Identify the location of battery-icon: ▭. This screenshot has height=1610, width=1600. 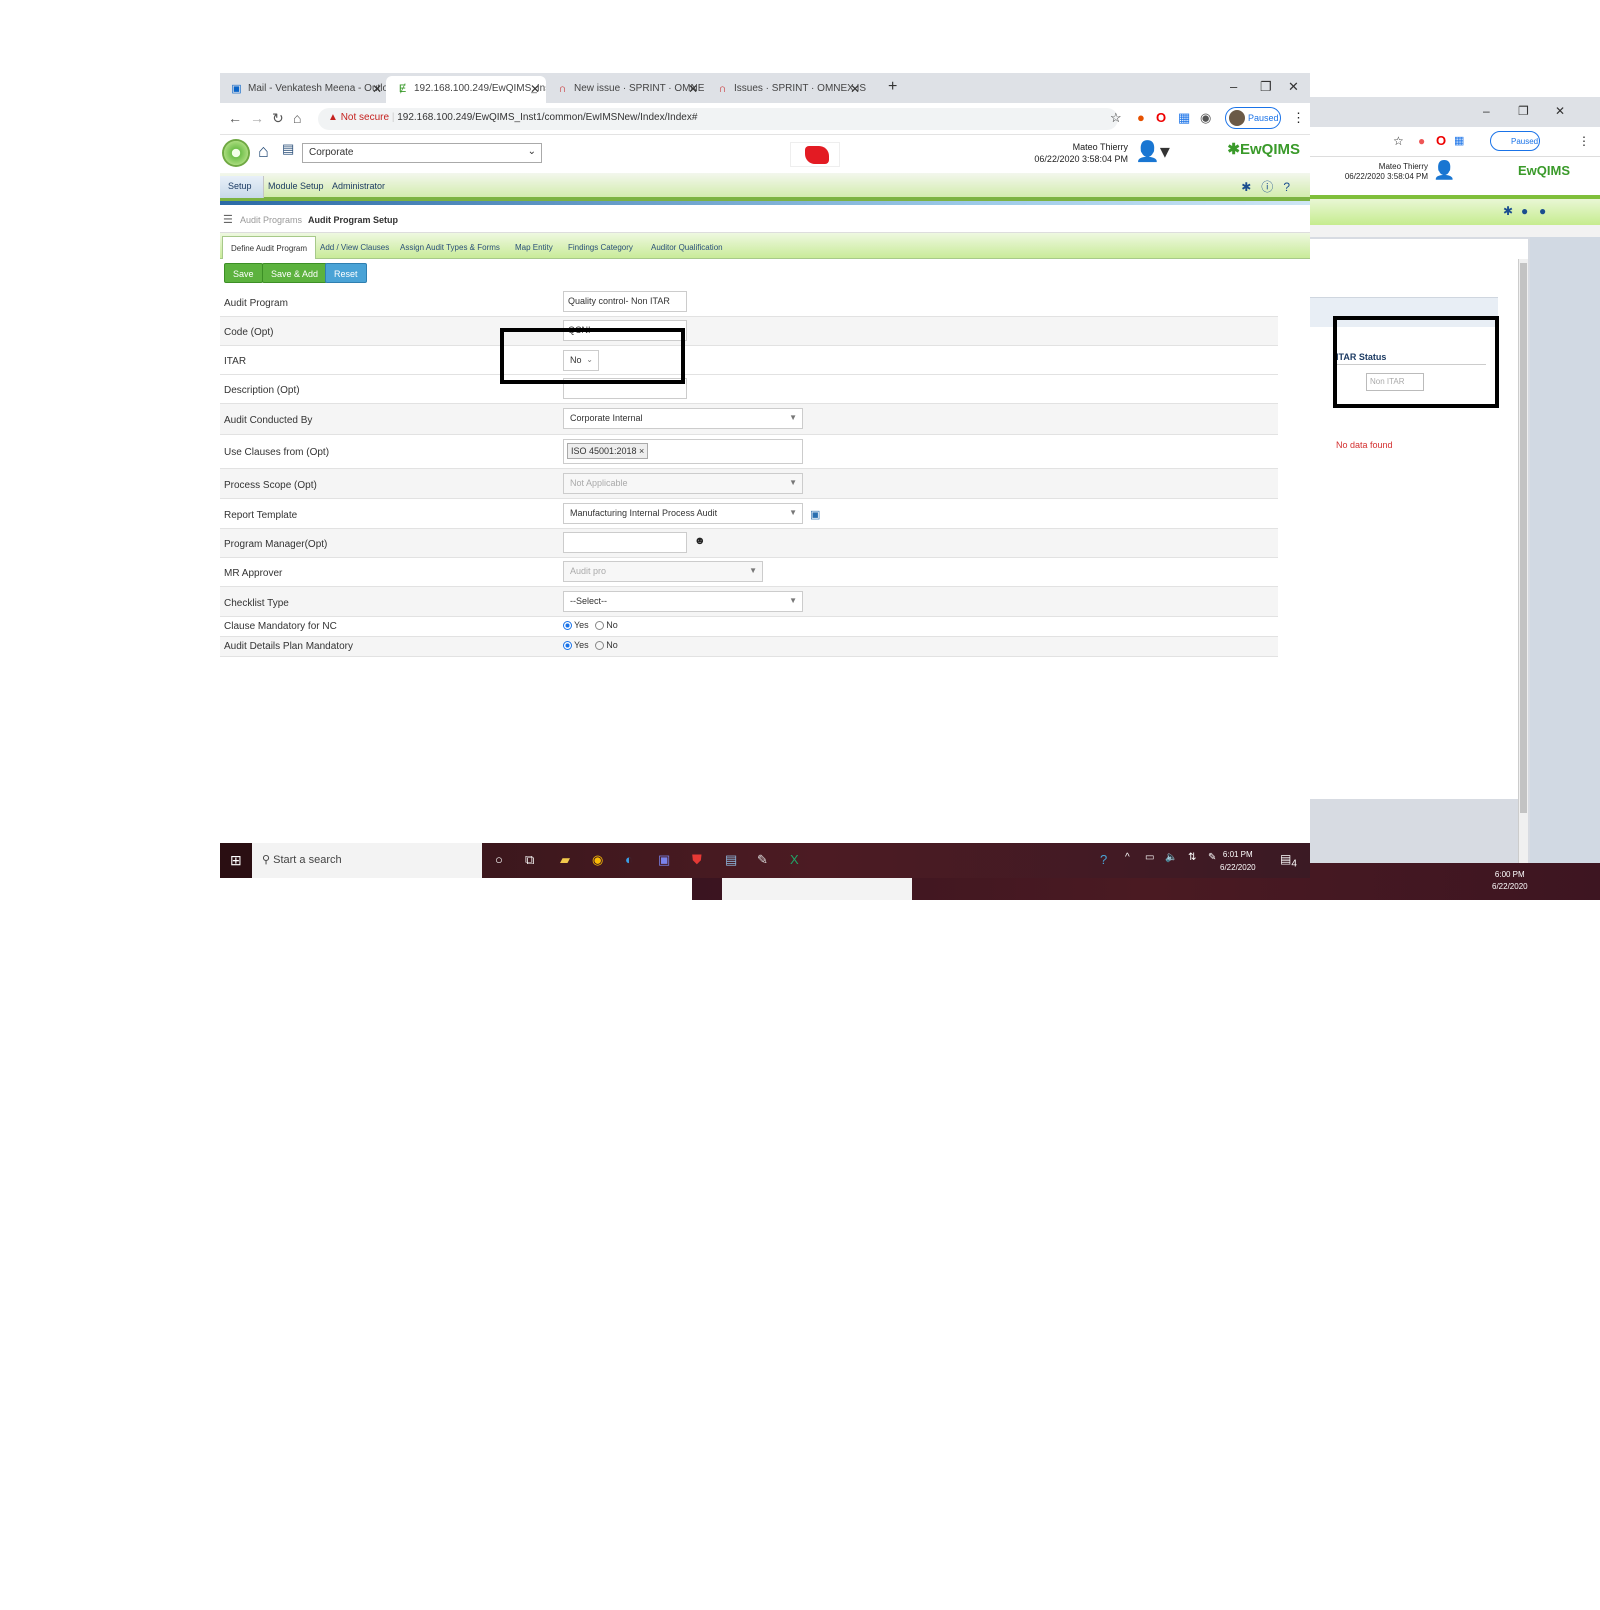
(1149, 857).